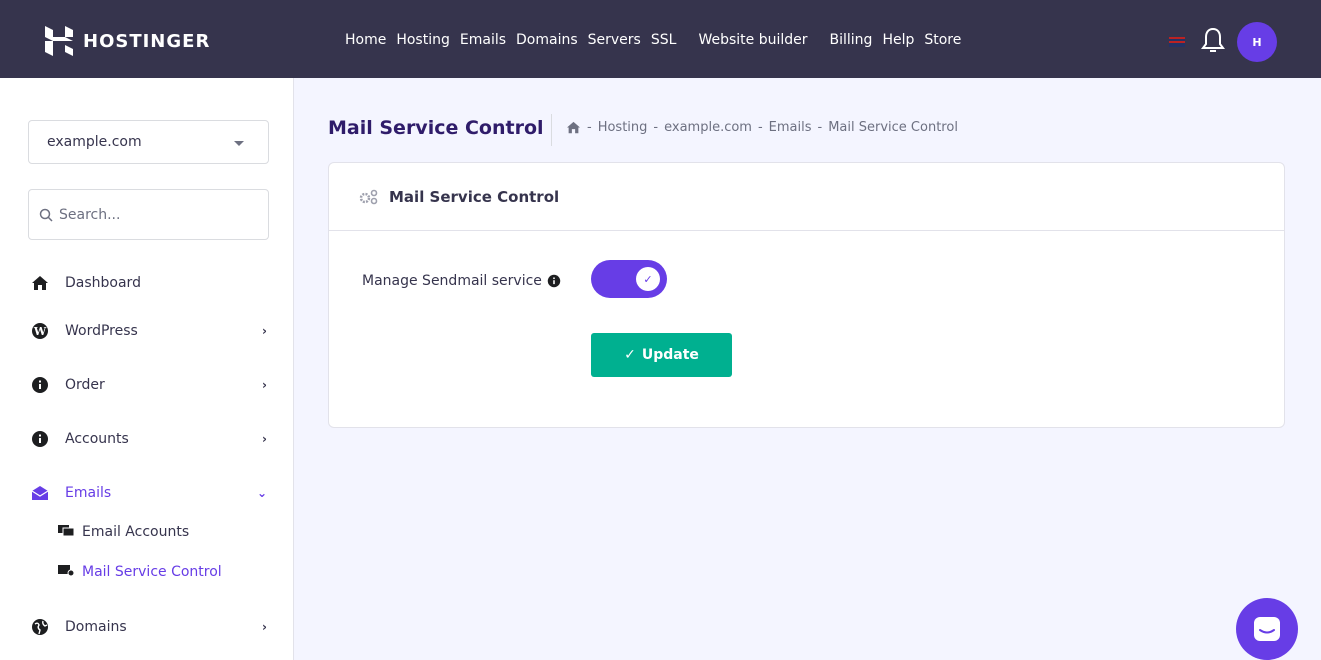 Image resolution: width=1321 pixels, height=660 pixels. Describe the element at coordinates (59, 41) in the screenshot. I see `hostinger-logo-icon` at that location.